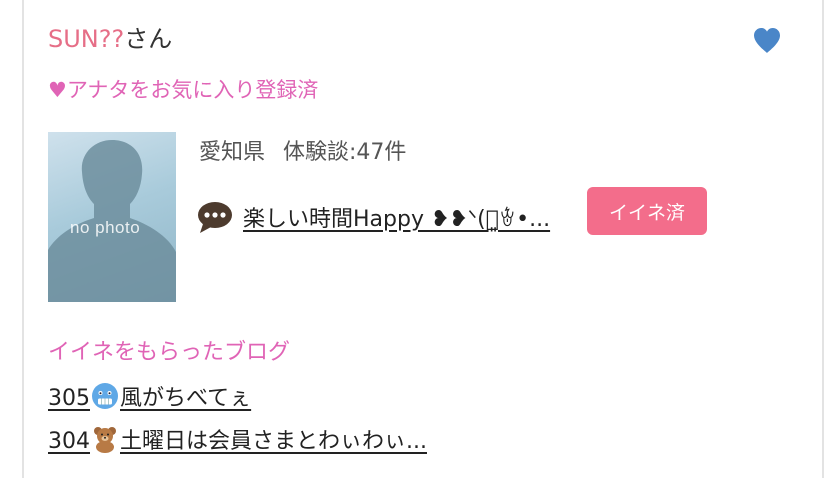 The height and width of the screenshot is (478, 840). I want to click on blog-number: 305, so click(69, 398).